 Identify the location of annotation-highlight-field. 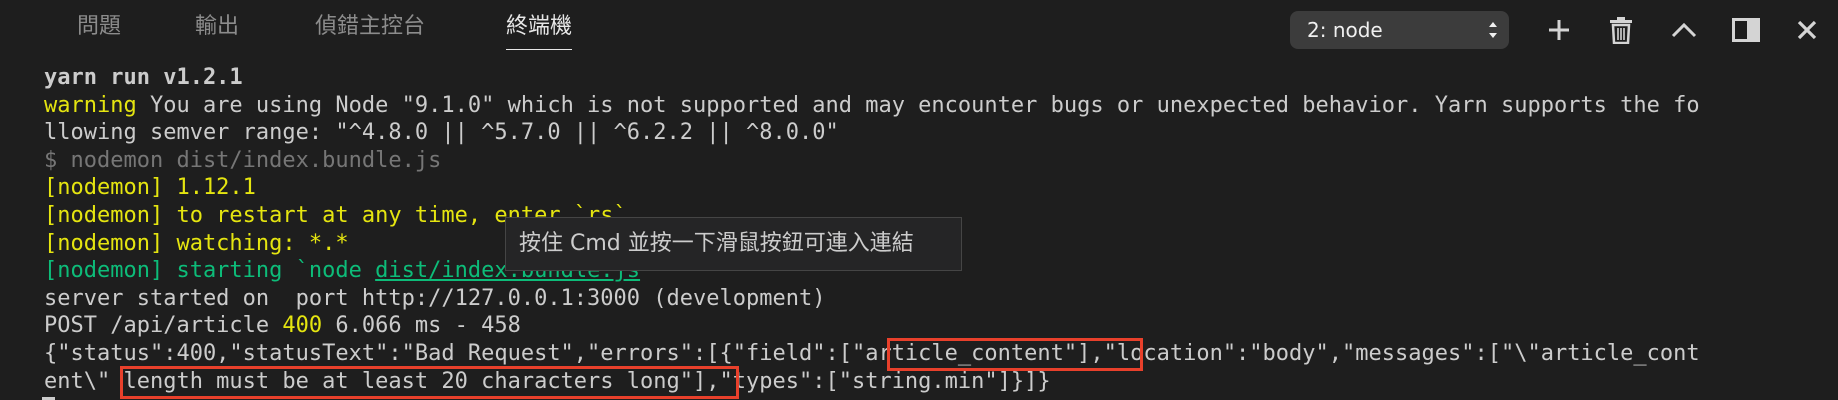
(1015, 354).